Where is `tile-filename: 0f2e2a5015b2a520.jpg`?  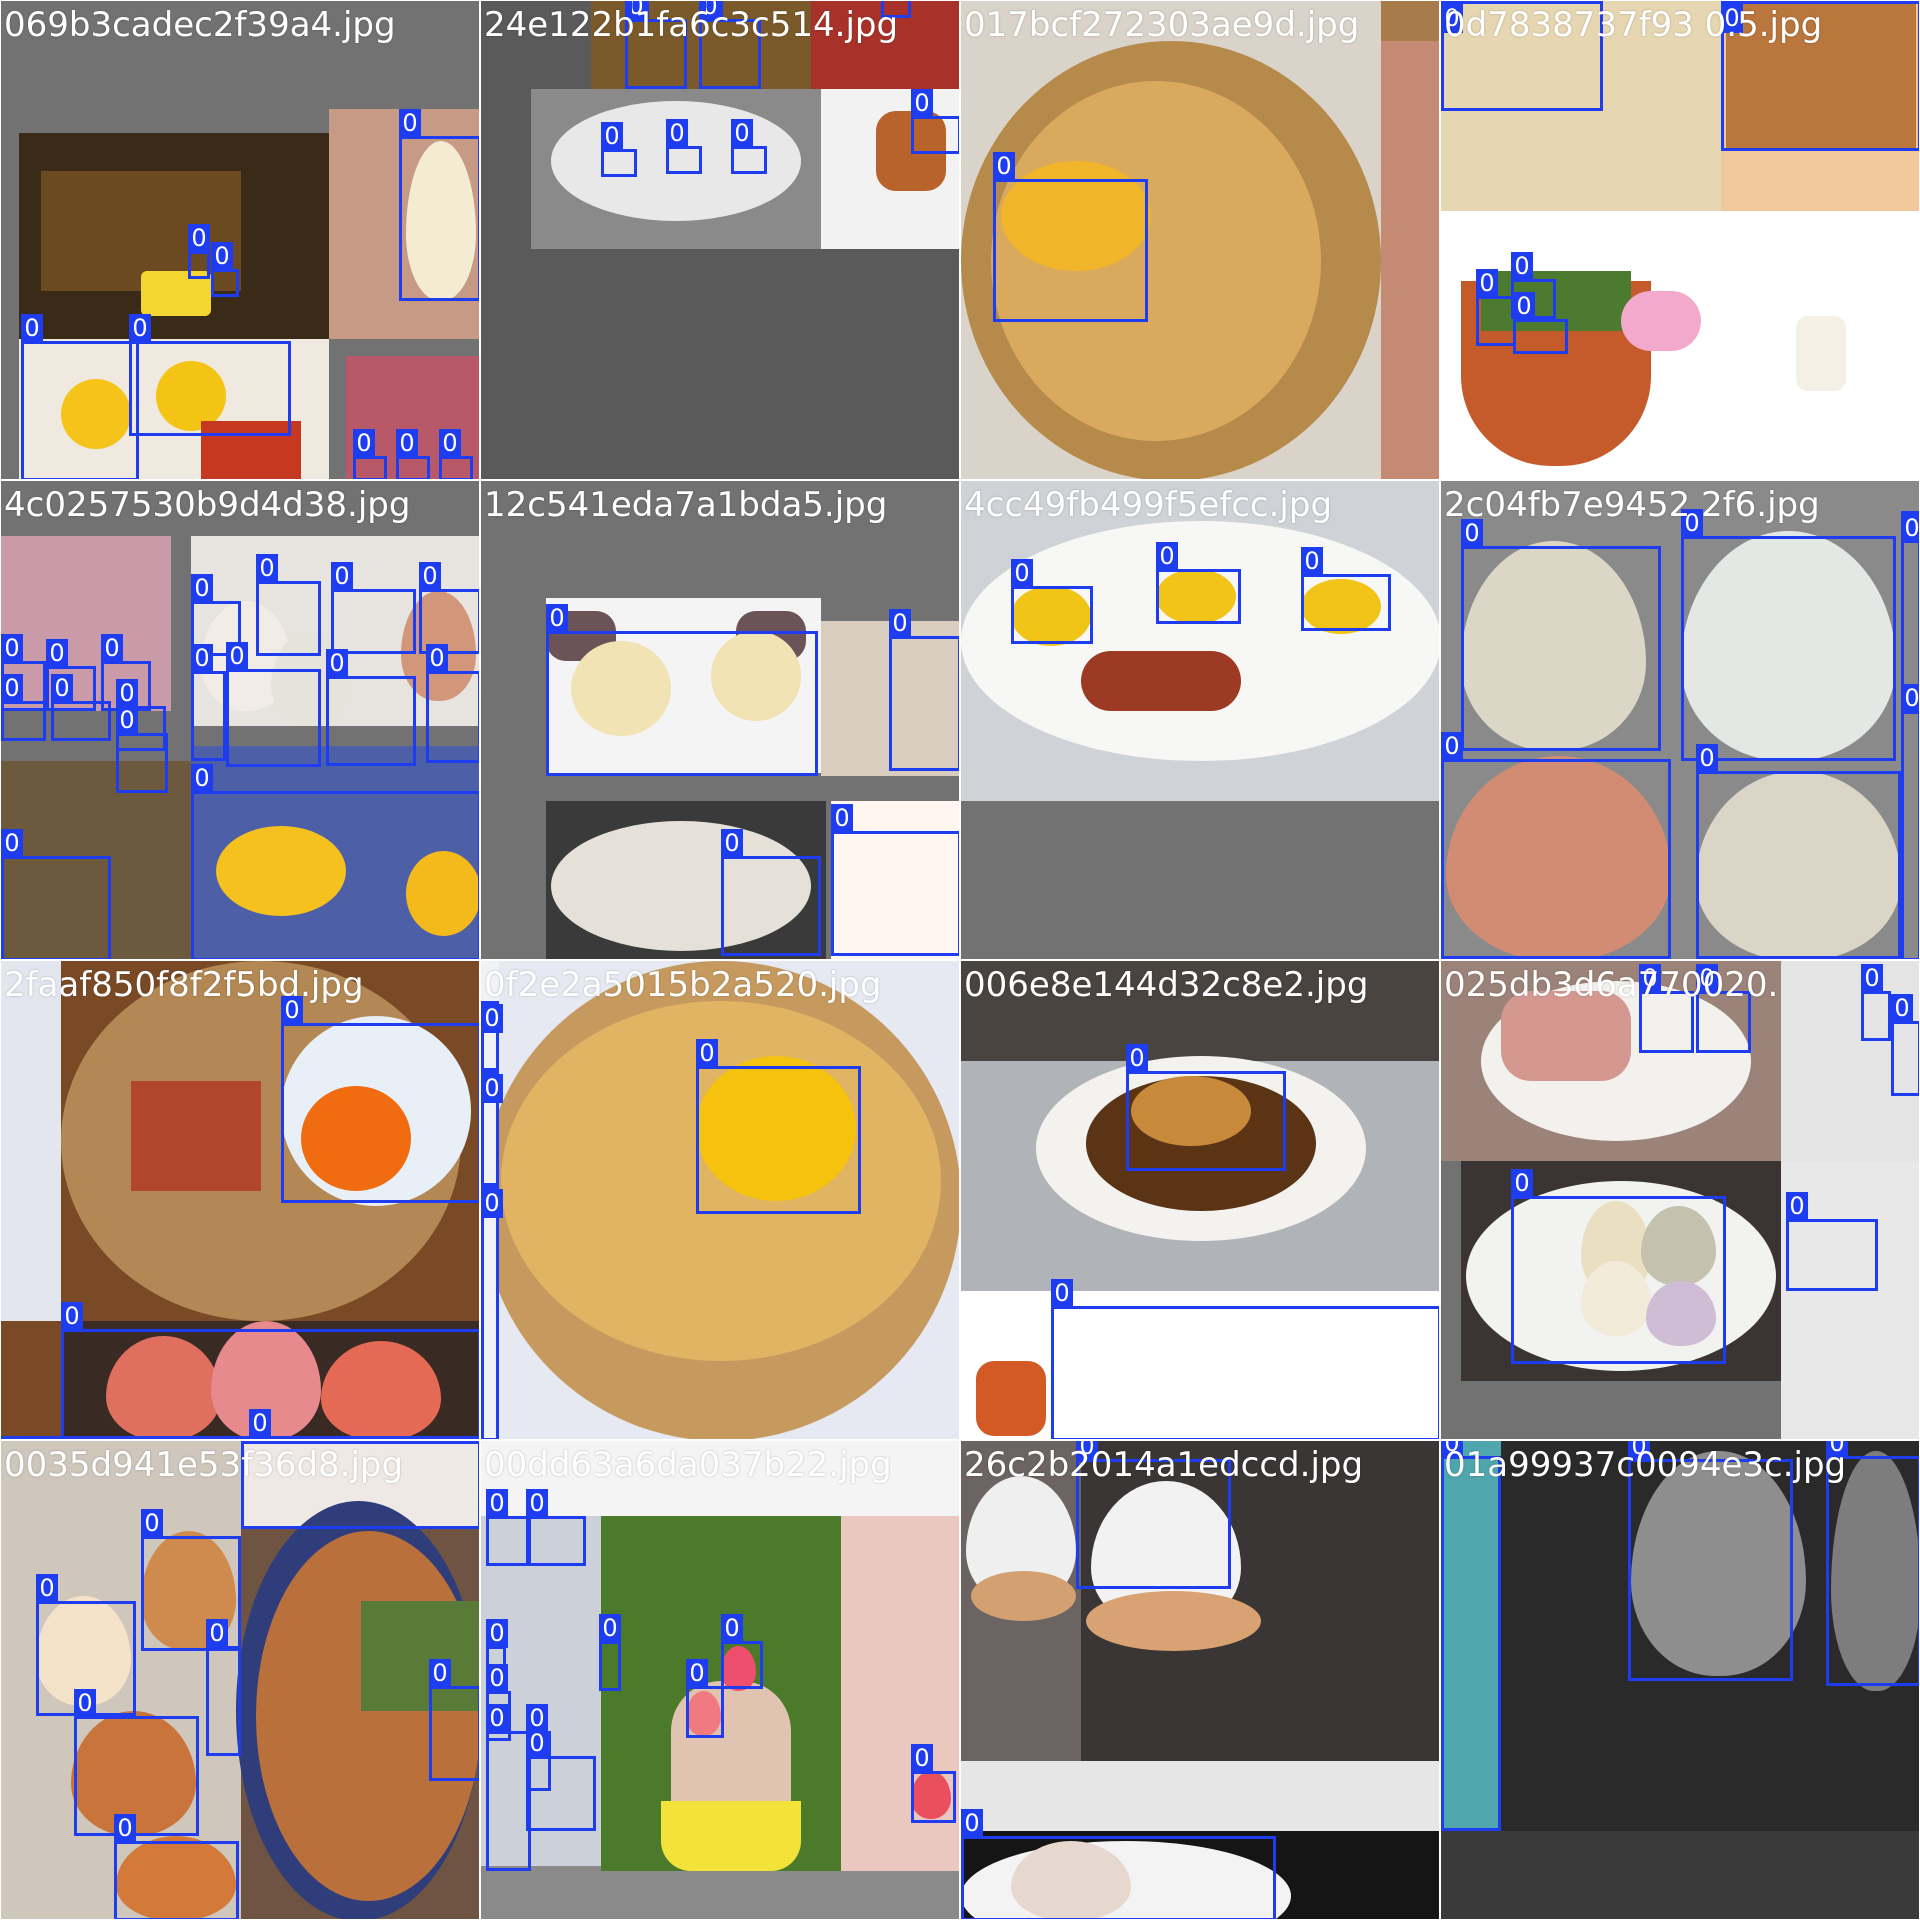
tile-filename: 0f2e2a5015b2a520.jpg is located at coordinates (683, 985).